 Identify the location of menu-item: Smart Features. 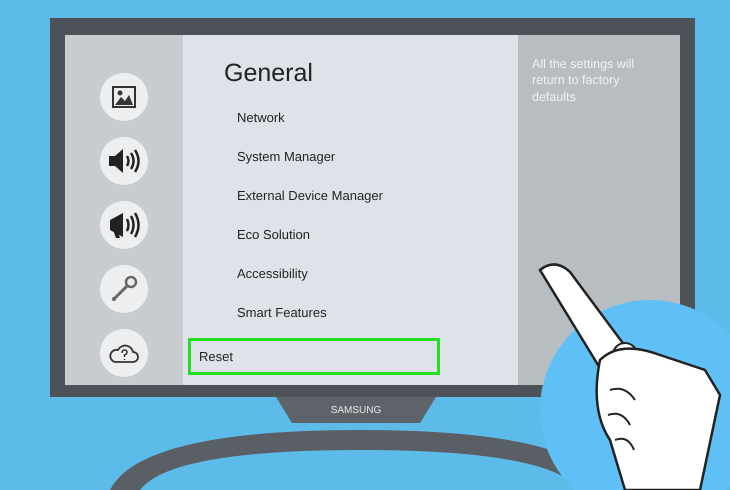
(314, 312).